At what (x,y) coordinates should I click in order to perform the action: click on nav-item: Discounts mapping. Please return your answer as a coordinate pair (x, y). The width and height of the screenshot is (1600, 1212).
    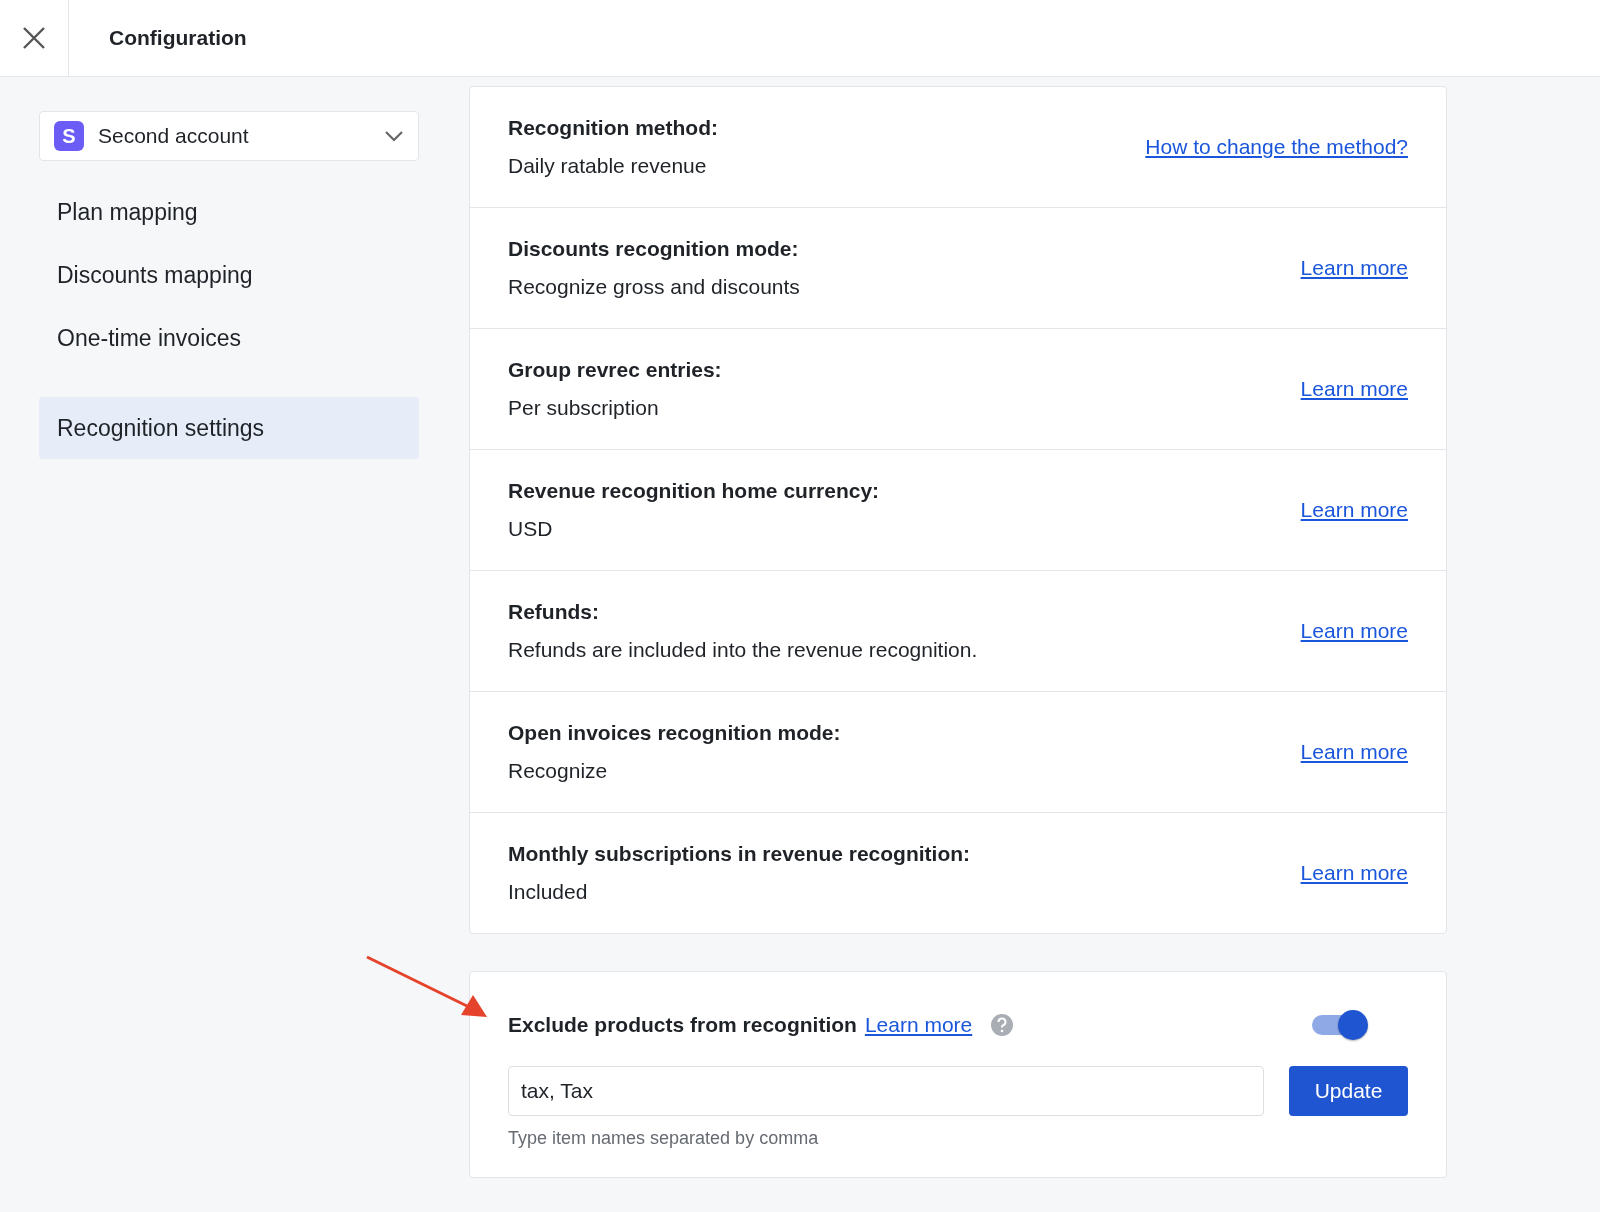
    Looking at the image, I should click on (229, 275).